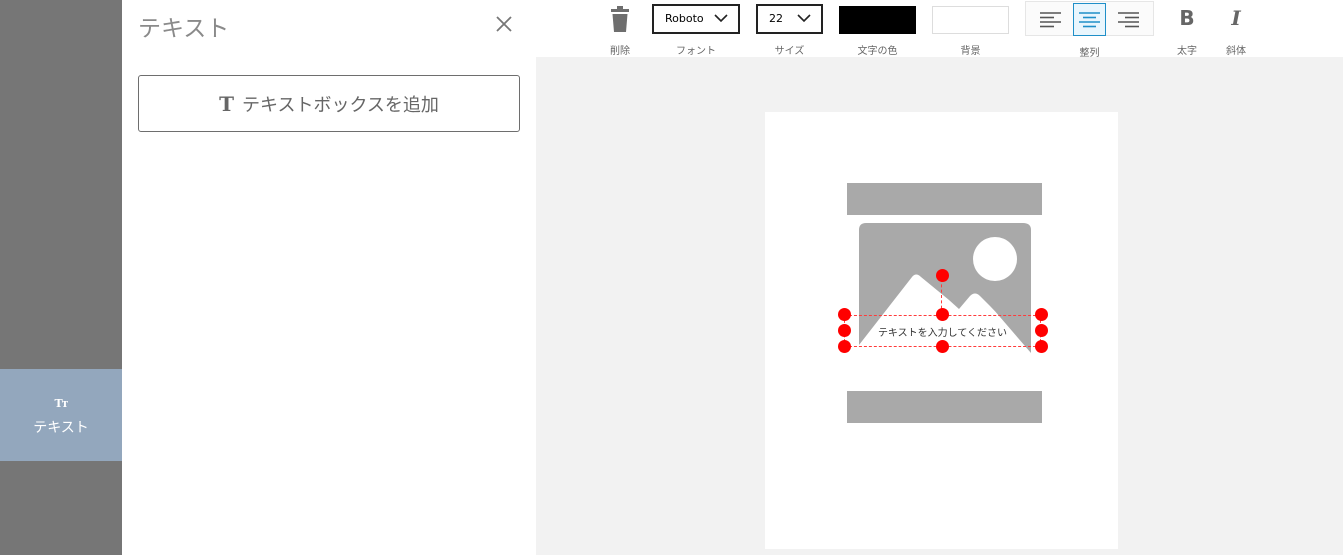 This screenshot has height=555, width=1343. What do you see at coordinates (504, 24) in the screenshot?
I see `close-icon` at bounding box center [504, 24].